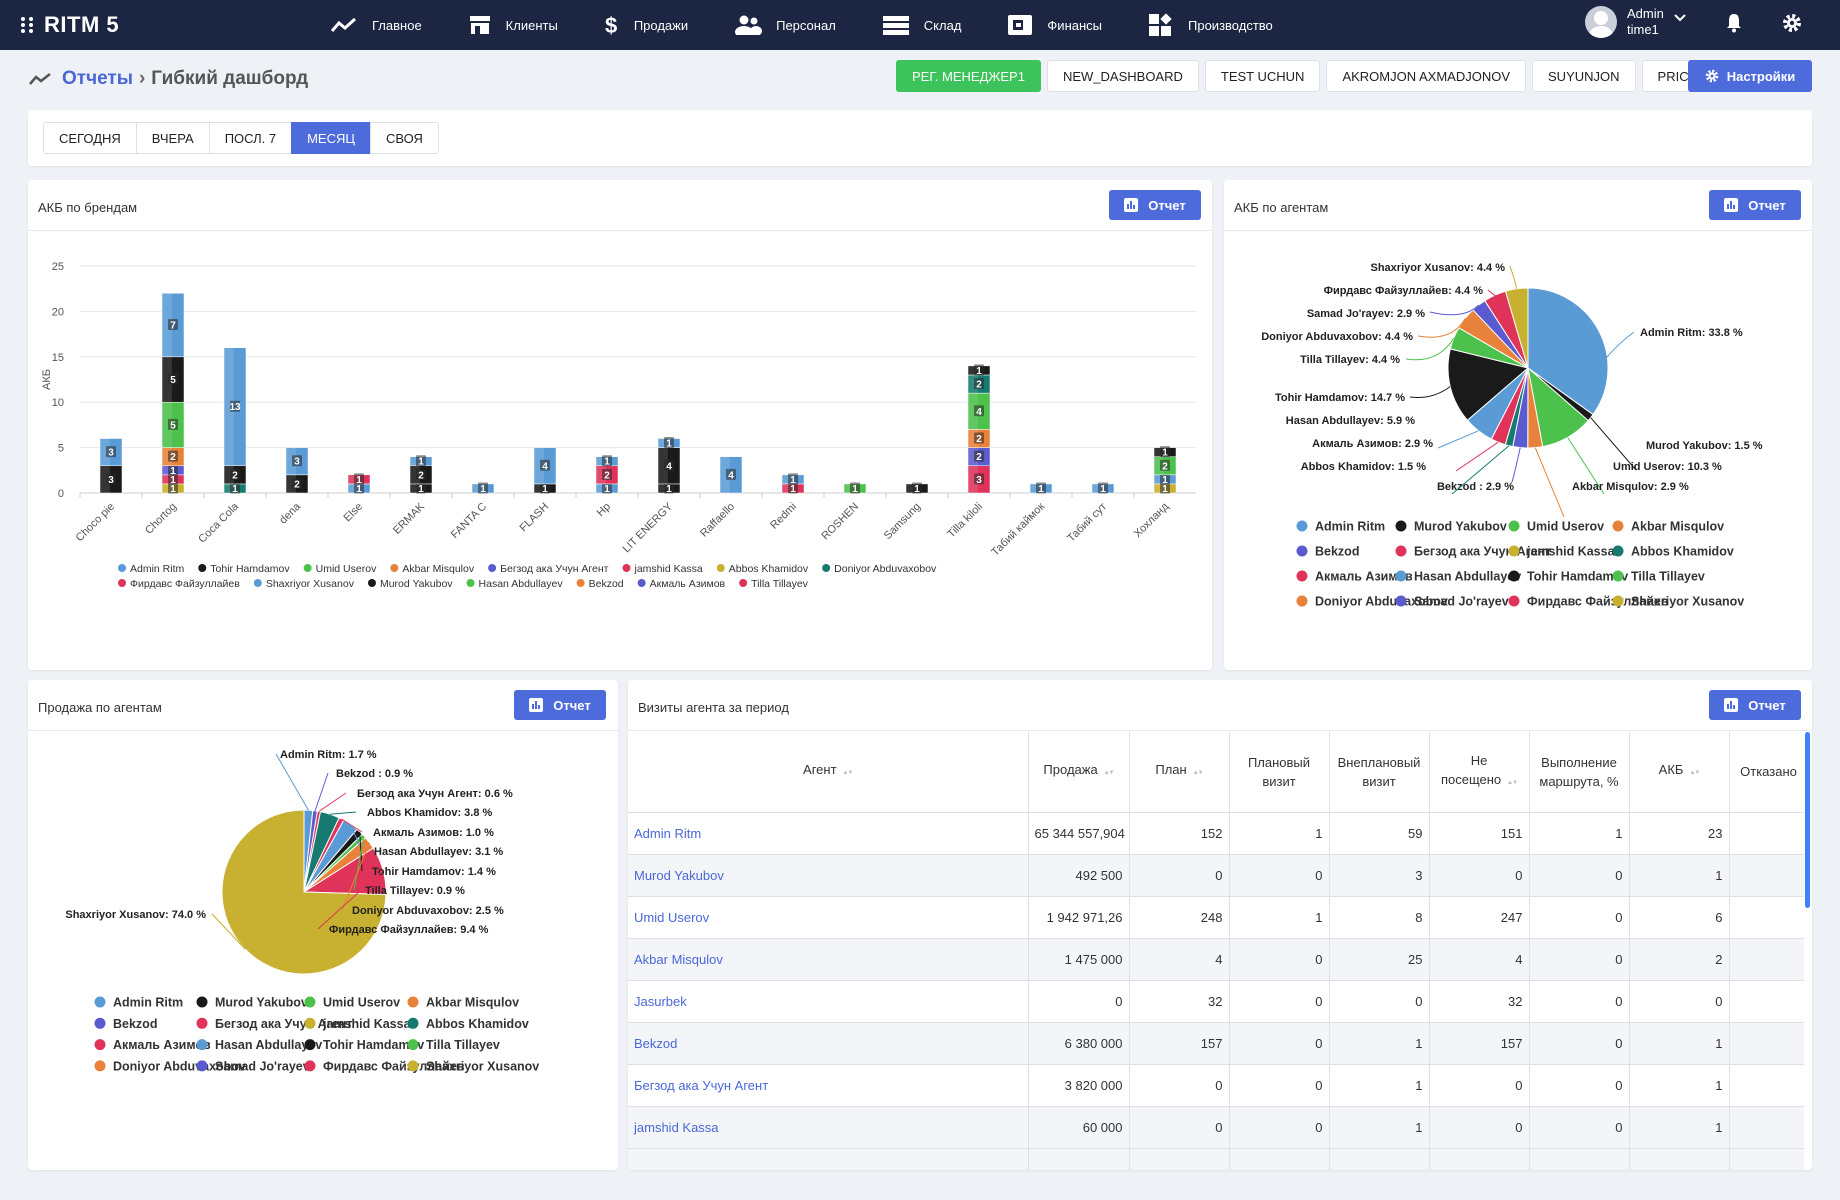 The width and height of the screenshot is (1840, 1200). Describe the element at coordinates (404, 138) in the screenshot. I see `period-button: СВОЯ` at that location.